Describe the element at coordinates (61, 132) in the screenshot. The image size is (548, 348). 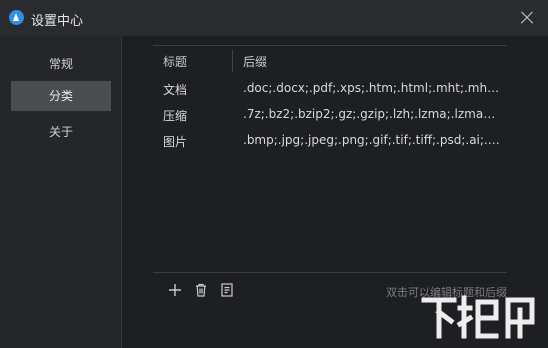
I see `sidebar-item-about: 关于` at that location.